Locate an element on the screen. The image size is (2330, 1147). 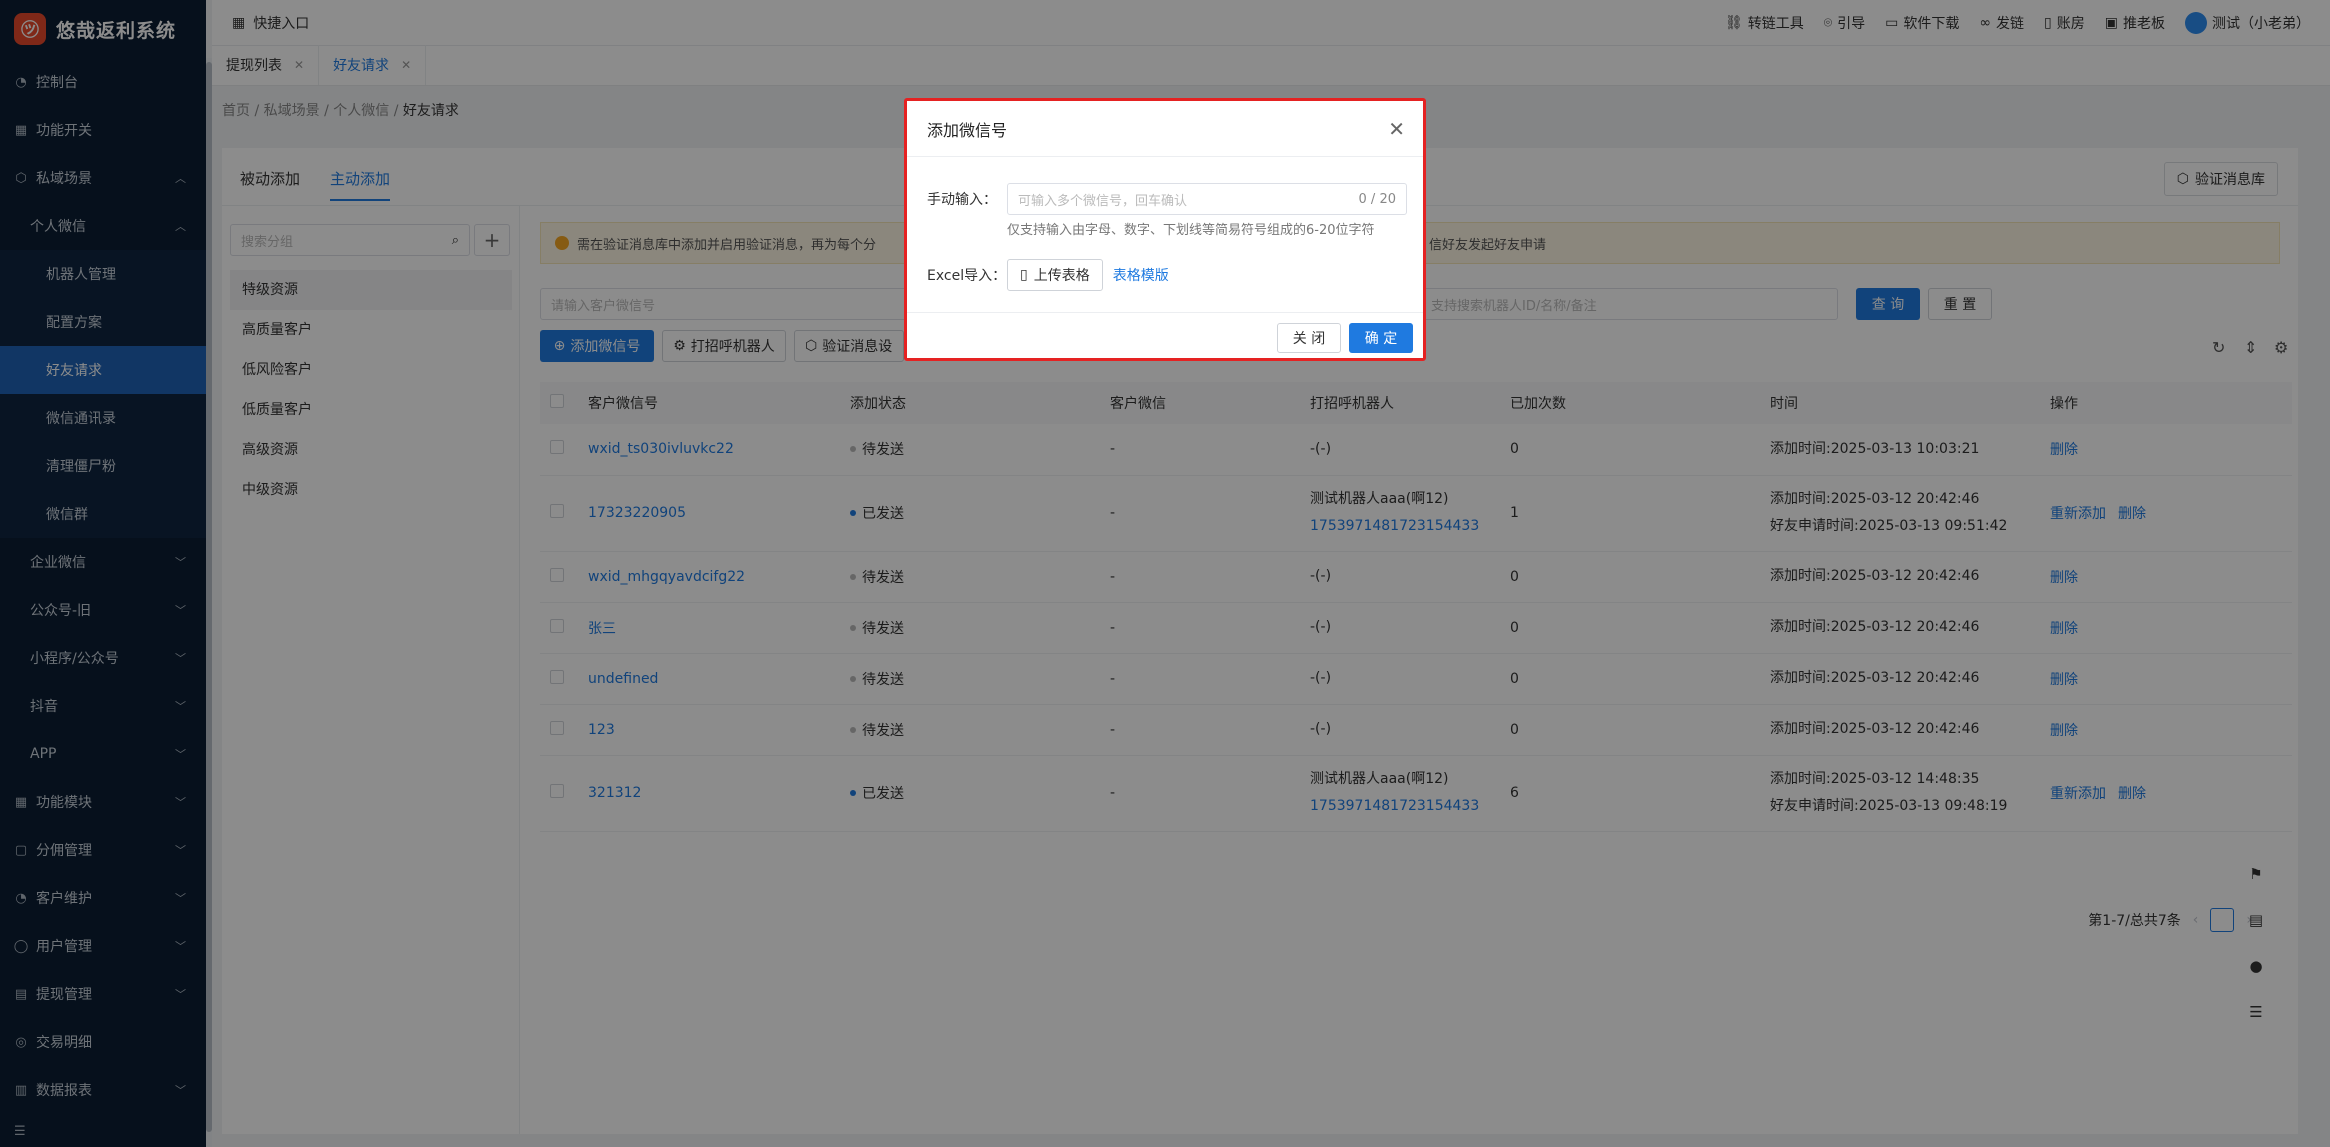
manual-input-hint: 仅支持输入由字母、数字、下划线等简易符号组成的6-20位字符 is located at coordinates (1191, 230).